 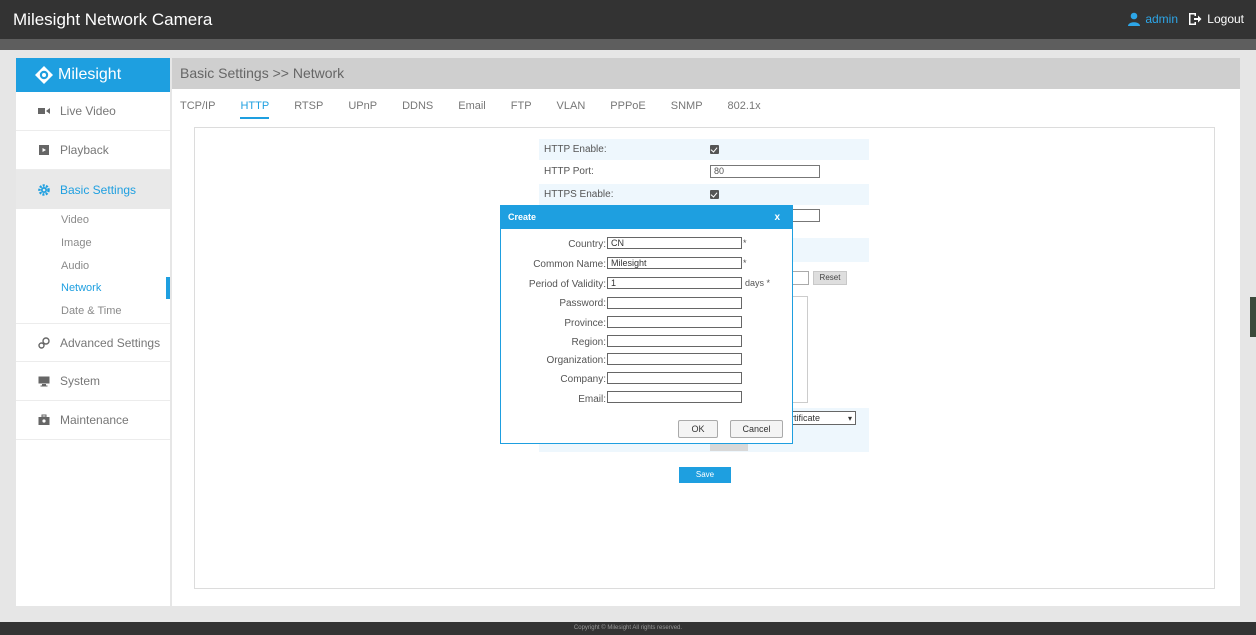 What do you see at coordinates (704, 149) in the screenshot?
I see `http-enable-row: HTTP Enable:` at bounding box center [704, 149].